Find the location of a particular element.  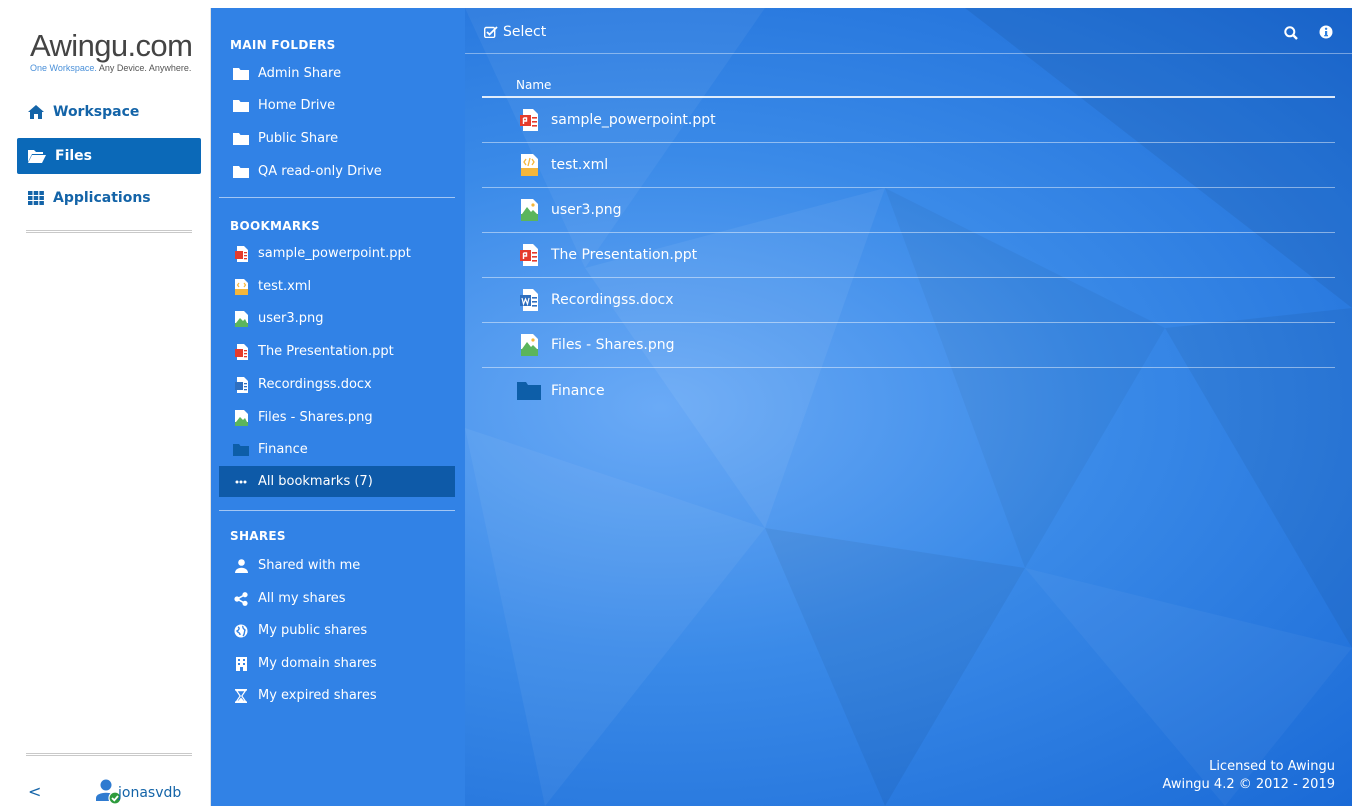

section-bookmarks: BOOKMARKS is located at coordinates (275, 226).